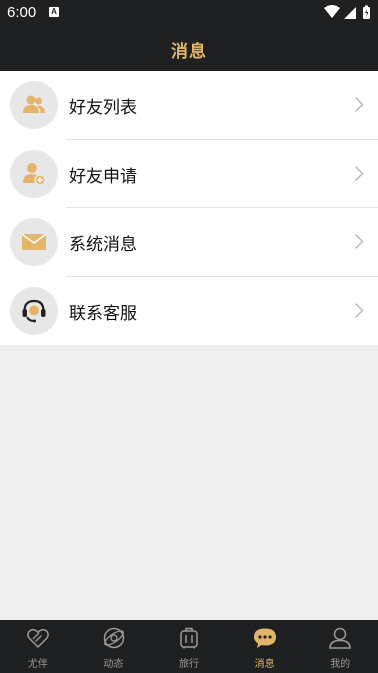 The image size is (378, 673). I want to click on tab-messages: 消息, so click(265, 646).